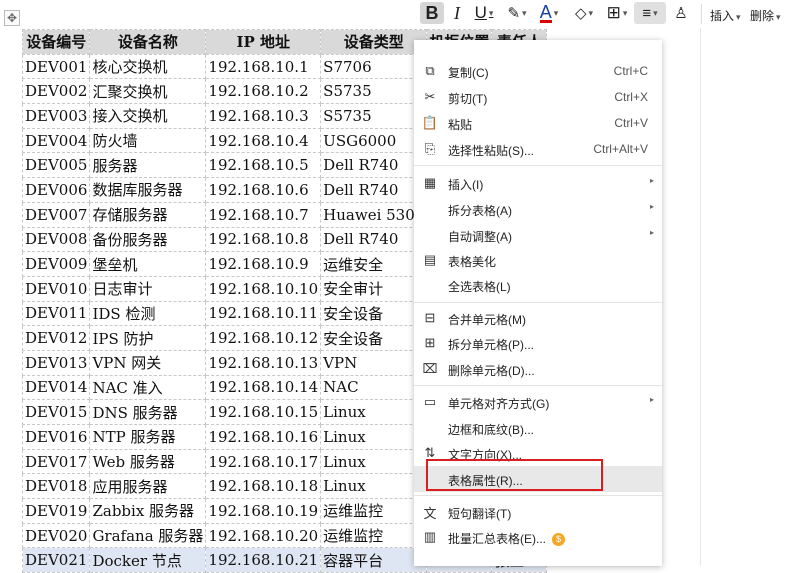 The height and width of the screenshot is (573, 786). I want to click on table-cell: 运维安全, so click(374, 264).